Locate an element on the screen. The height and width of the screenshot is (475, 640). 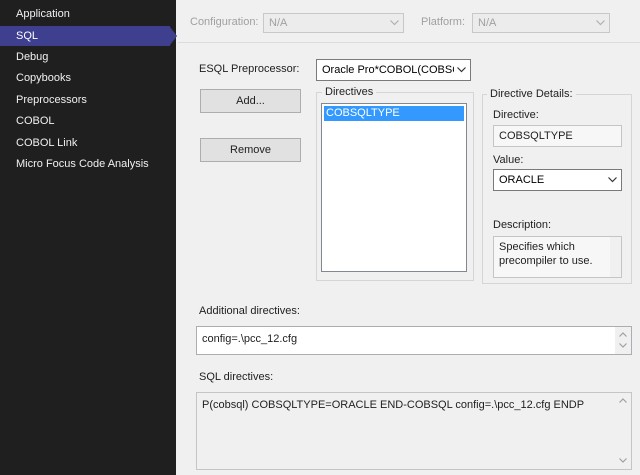
sql-directives-label: SQL directives: is located at coordinates (236, 377).